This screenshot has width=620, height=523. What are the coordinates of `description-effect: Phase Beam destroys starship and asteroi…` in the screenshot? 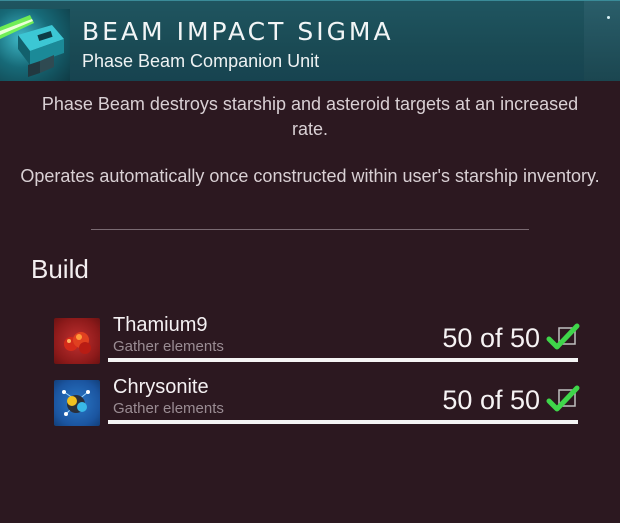 It's located at (310, 117).